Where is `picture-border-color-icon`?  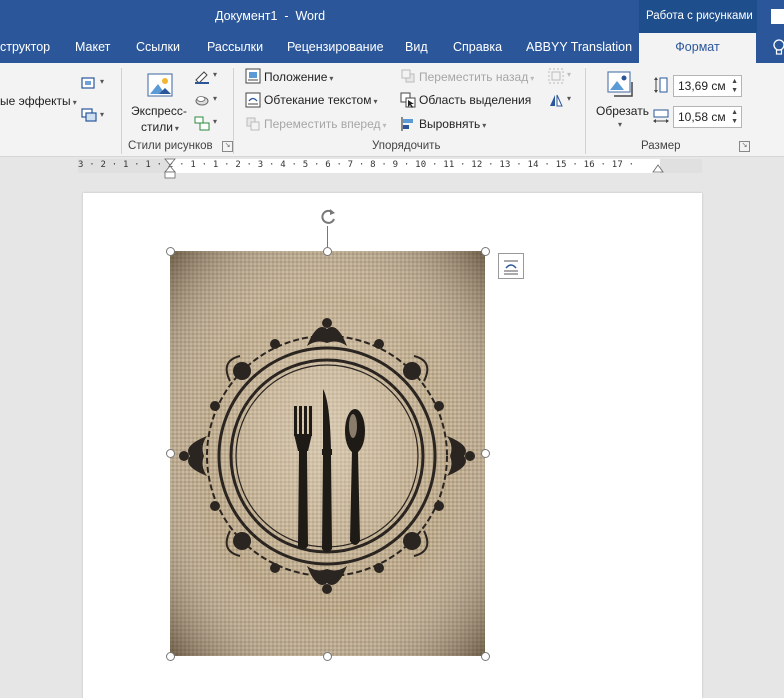 picture-border-color-icon is located at coordinates (202, 76).